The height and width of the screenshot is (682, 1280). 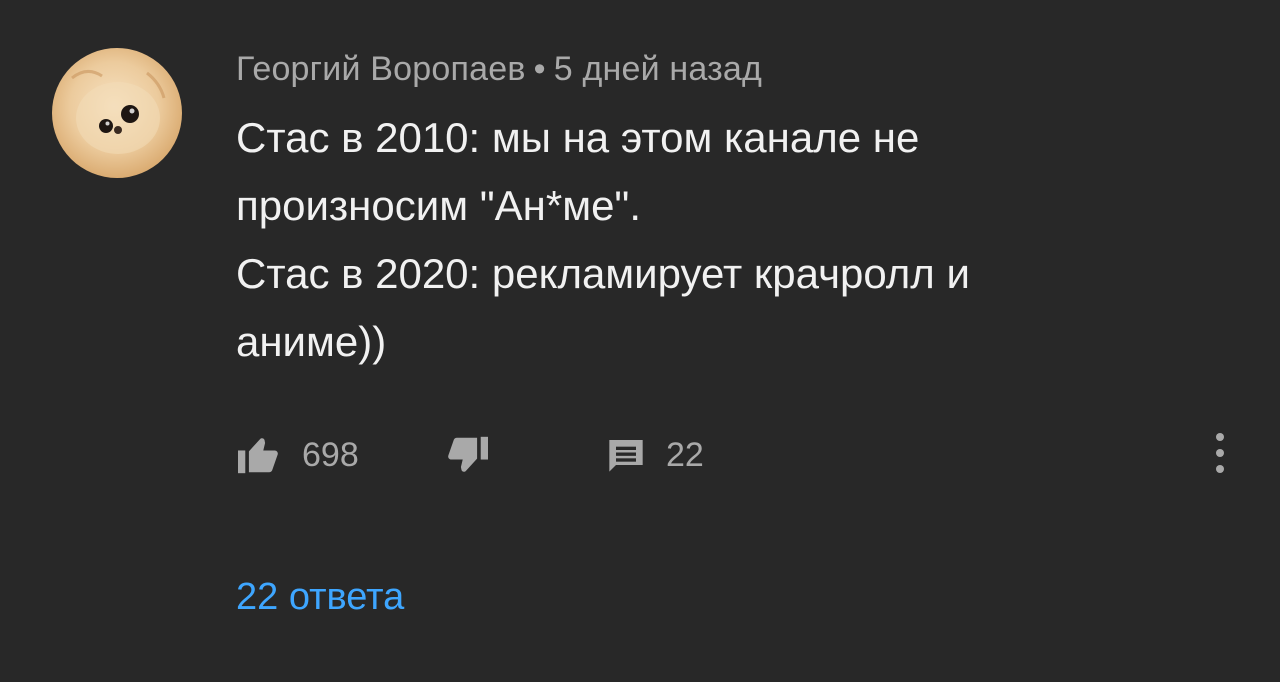 What do you see at coordinates (258, 455) in the screenshot?
I see `thumb-up-icon` at bounding box center [258, 455].